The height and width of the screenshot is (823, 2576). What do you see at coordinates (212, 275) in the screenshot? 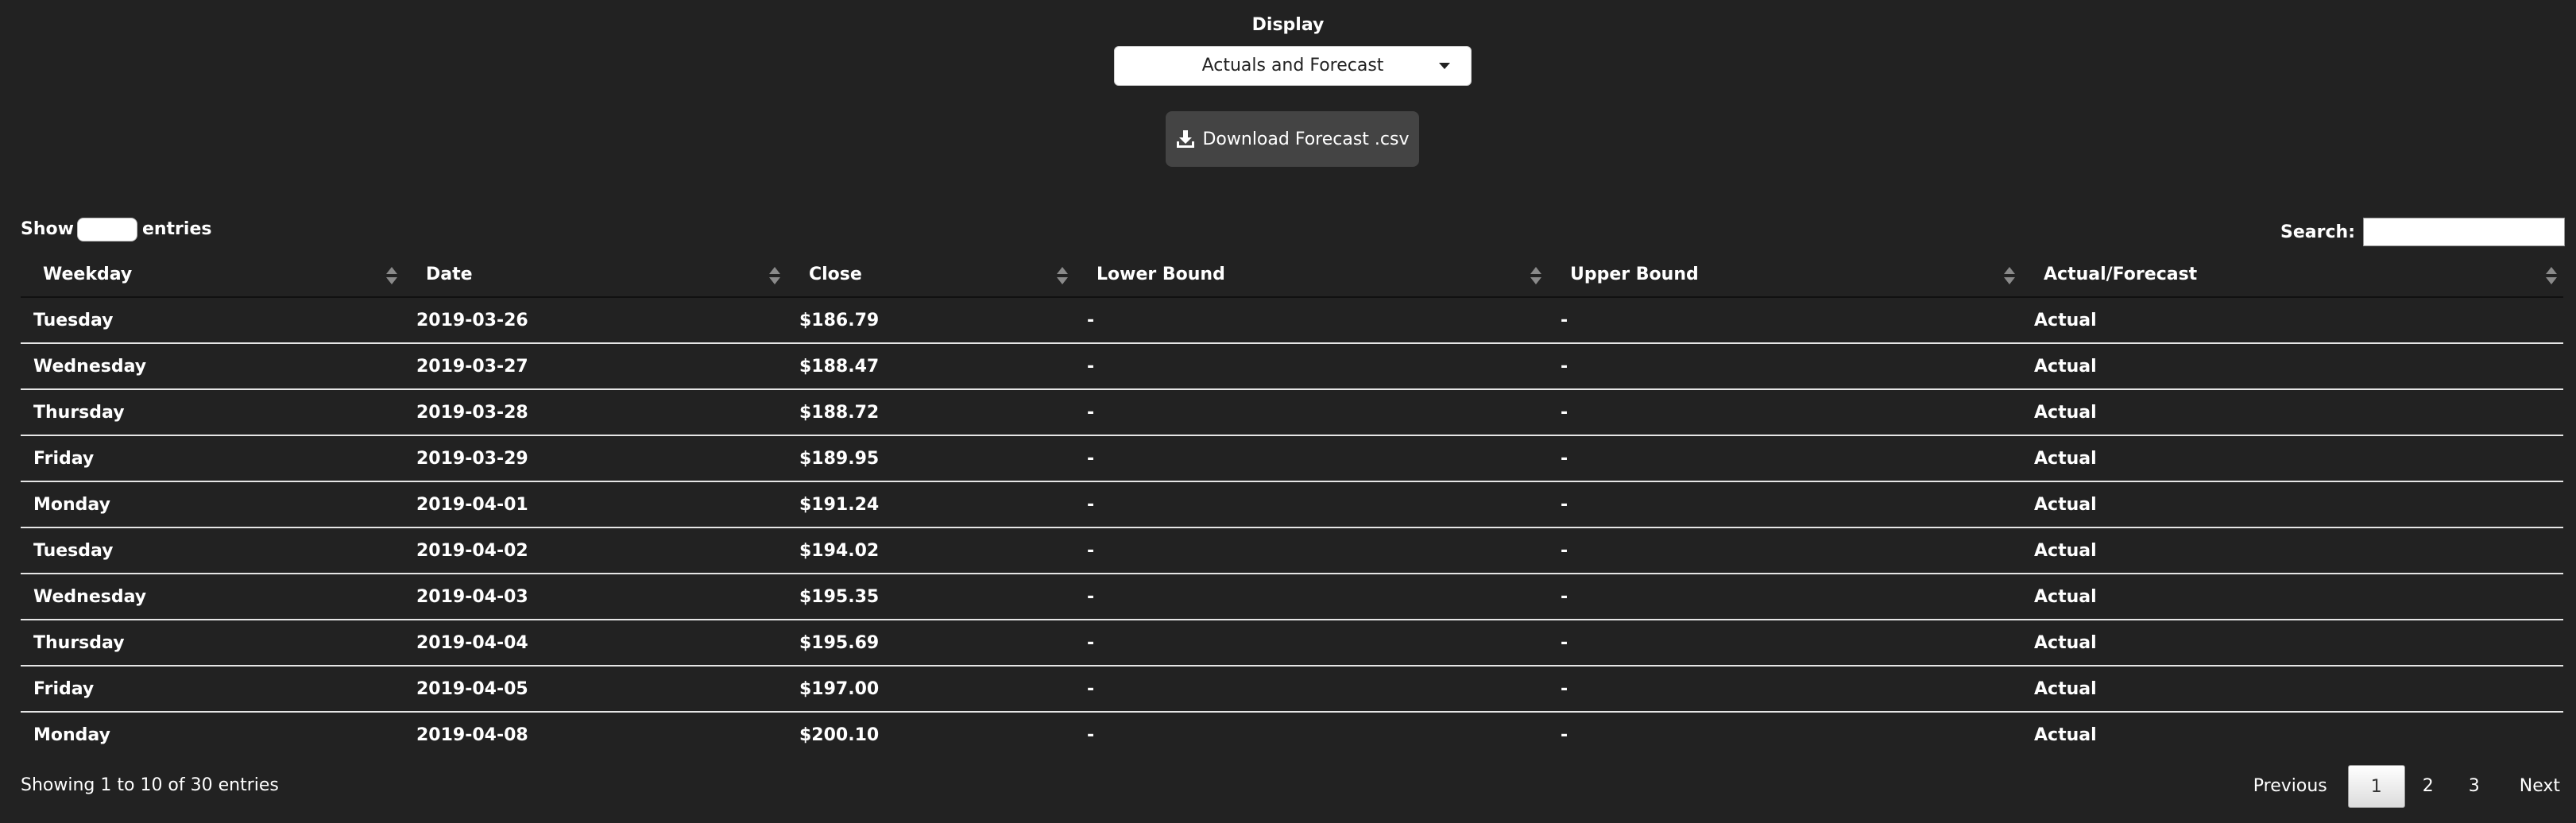
I see `column-header-weekday: Weekday` at bounding box center [212, 275].